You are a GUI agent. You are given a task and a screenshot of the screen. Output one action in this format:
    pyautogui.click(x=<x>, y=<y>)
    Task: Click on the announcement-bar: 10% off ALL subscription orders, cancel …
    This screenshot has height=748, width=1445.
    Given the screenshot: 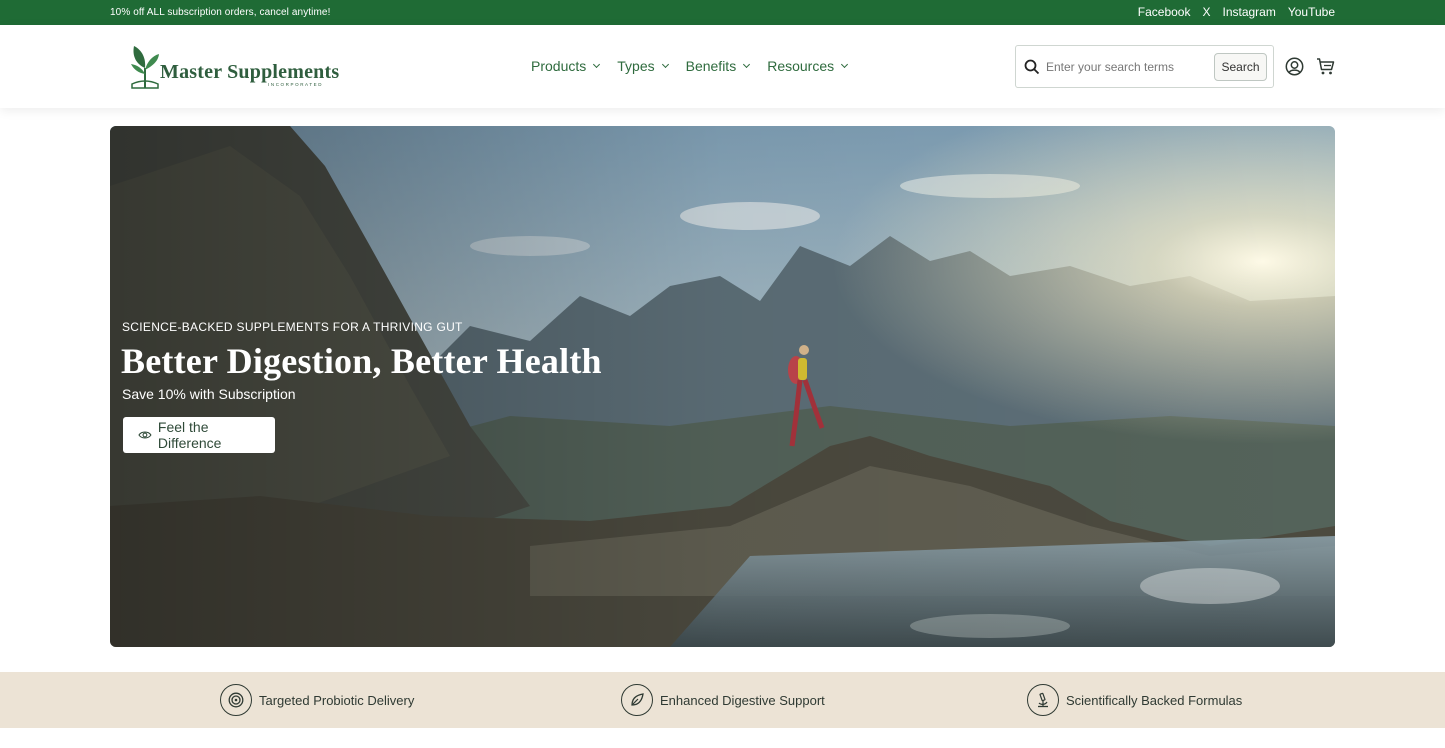 What is the action you would take?
    pyautogui.click(x=722, y=12)
    